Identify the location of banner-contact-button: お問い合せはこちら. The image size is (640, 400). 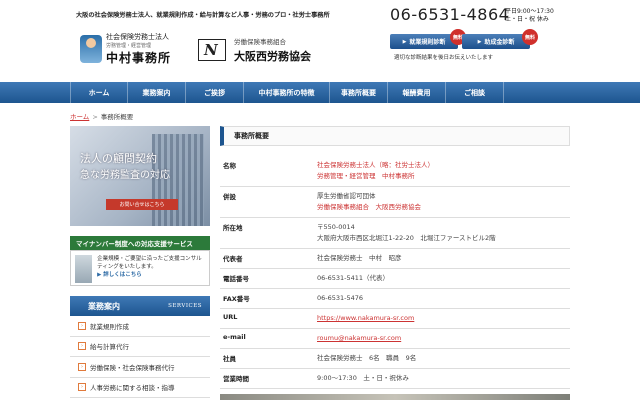
(142, 204).